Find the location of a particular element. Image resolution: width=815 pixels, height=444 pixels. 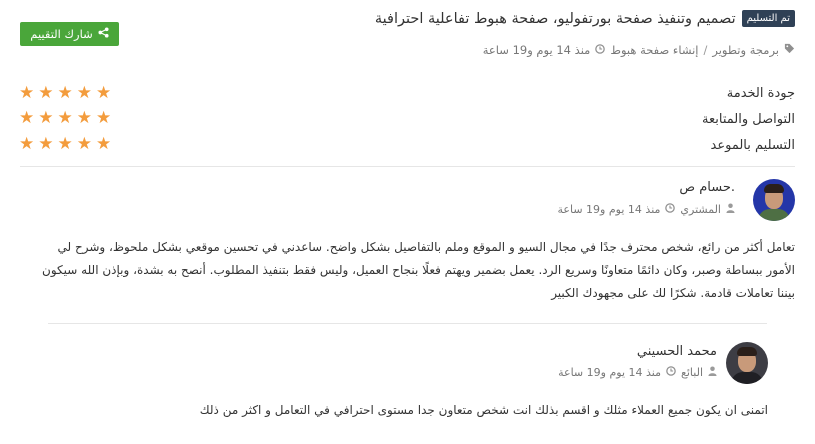

buyer-role: المشتري is located at coordinates (700, 209).